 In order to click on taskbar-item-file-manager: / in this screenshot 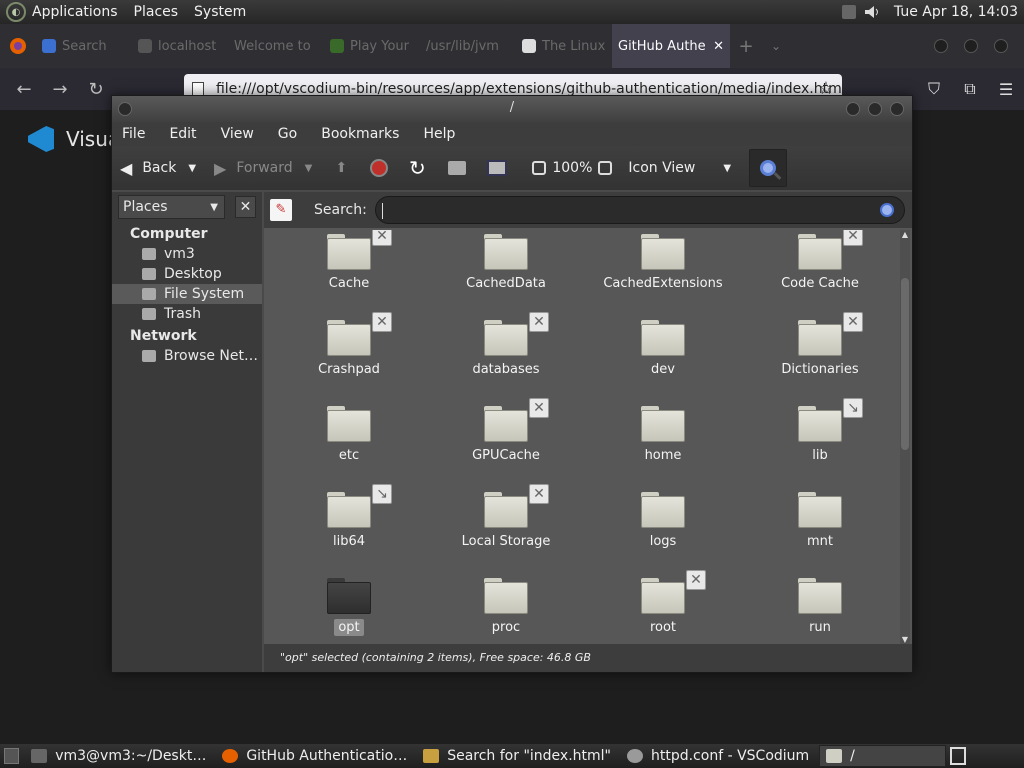, I will do `click(883, 756)`.